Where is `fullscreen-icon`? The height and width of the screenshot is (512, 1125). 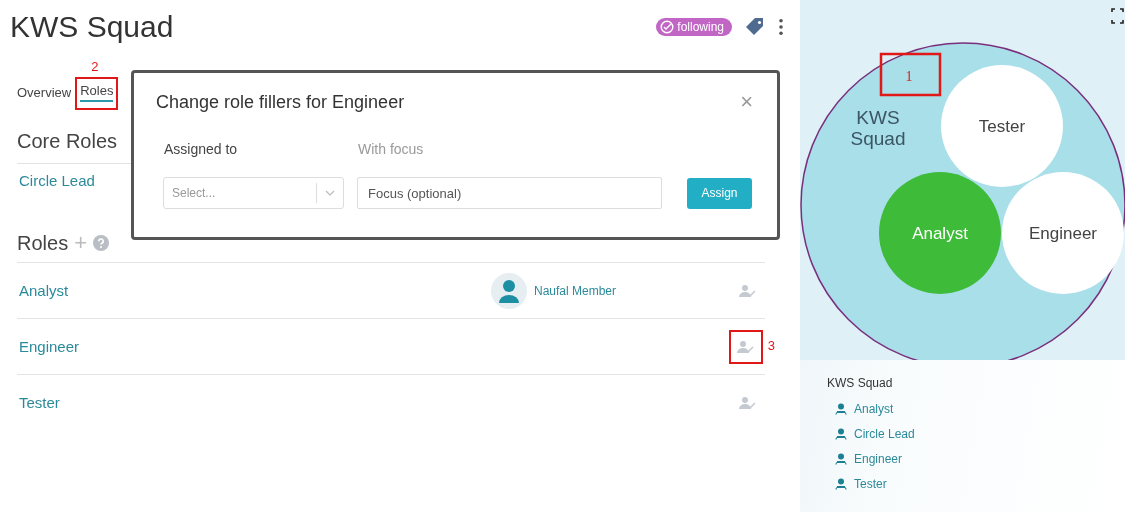
fullscreen-icon is located at coordinates (1117, 16).